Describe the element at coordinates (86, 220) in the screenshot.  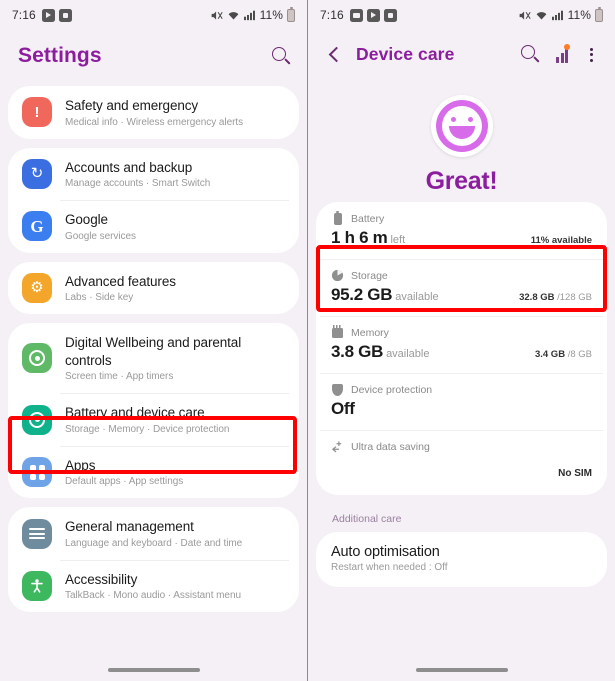
I see `list-item-title: Google` at that location.